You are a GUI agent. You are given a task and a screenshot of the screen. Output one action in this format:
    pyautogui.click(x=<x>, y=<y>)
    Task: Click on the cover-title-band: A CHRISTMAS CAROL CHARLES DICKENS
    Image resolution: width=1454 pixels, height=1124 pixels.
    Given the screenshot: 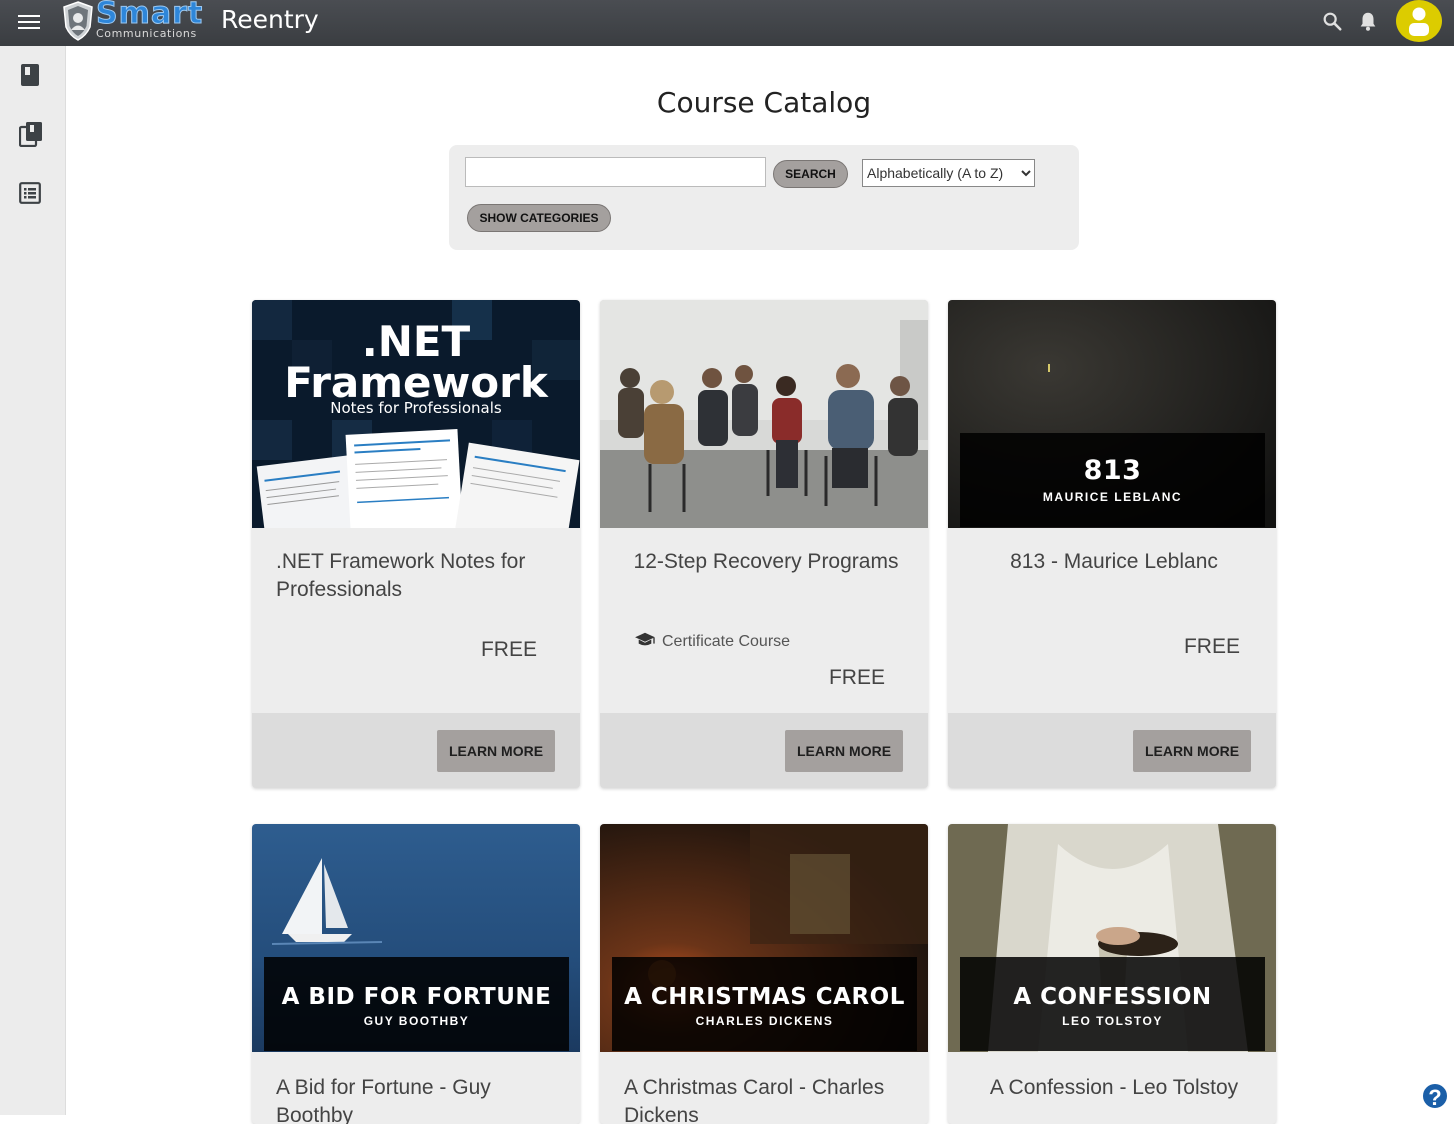 What is the action you would take?
    pyautogui.click(x=764, y=1004)
    